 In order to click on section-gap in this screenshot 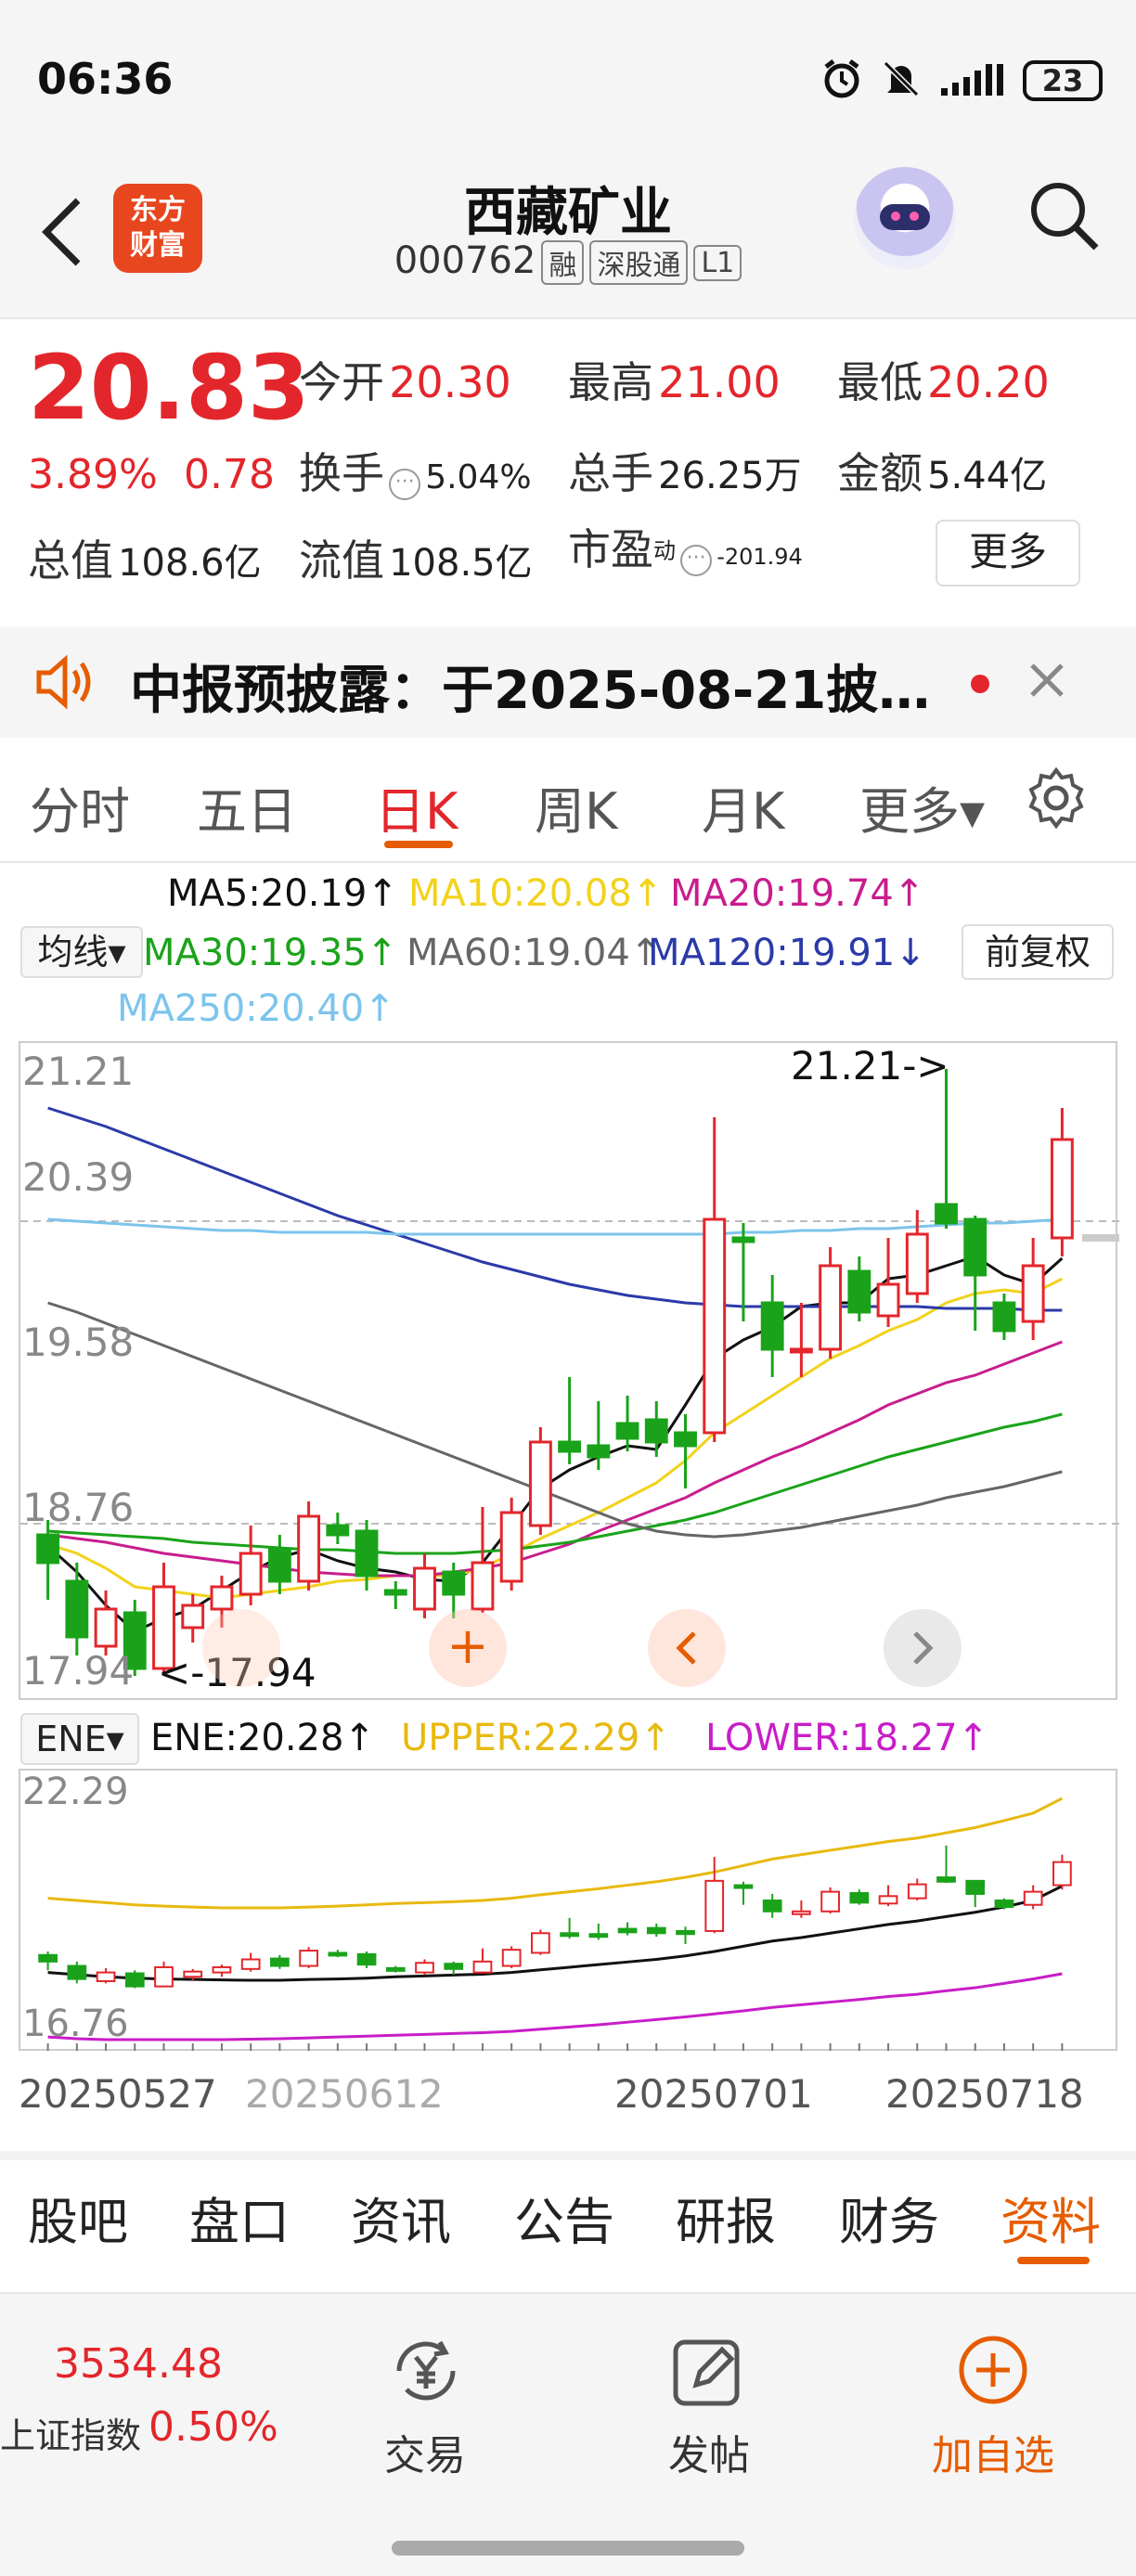, I will do `click(568, 2155)`.